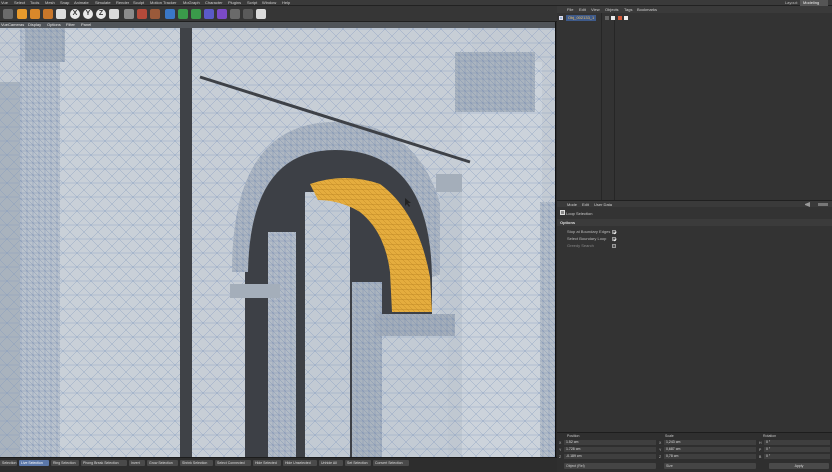 The width and height of the screenshot is (832, 472). What do you see at coordinates (261, 14) in the screenshot?
I see `light-icon` at bounding box center [261, 14].